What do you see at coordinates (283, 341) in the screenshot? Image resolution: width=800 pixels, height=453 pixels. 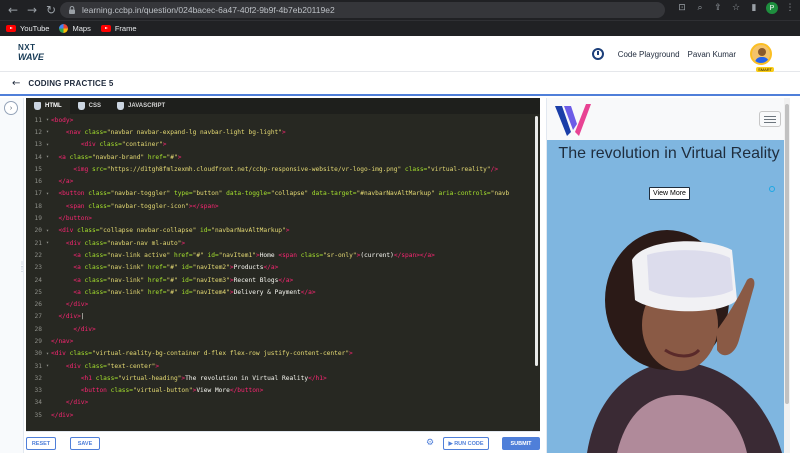 I see `code-line: 29 </nav>` at bounding box center [283, 341].